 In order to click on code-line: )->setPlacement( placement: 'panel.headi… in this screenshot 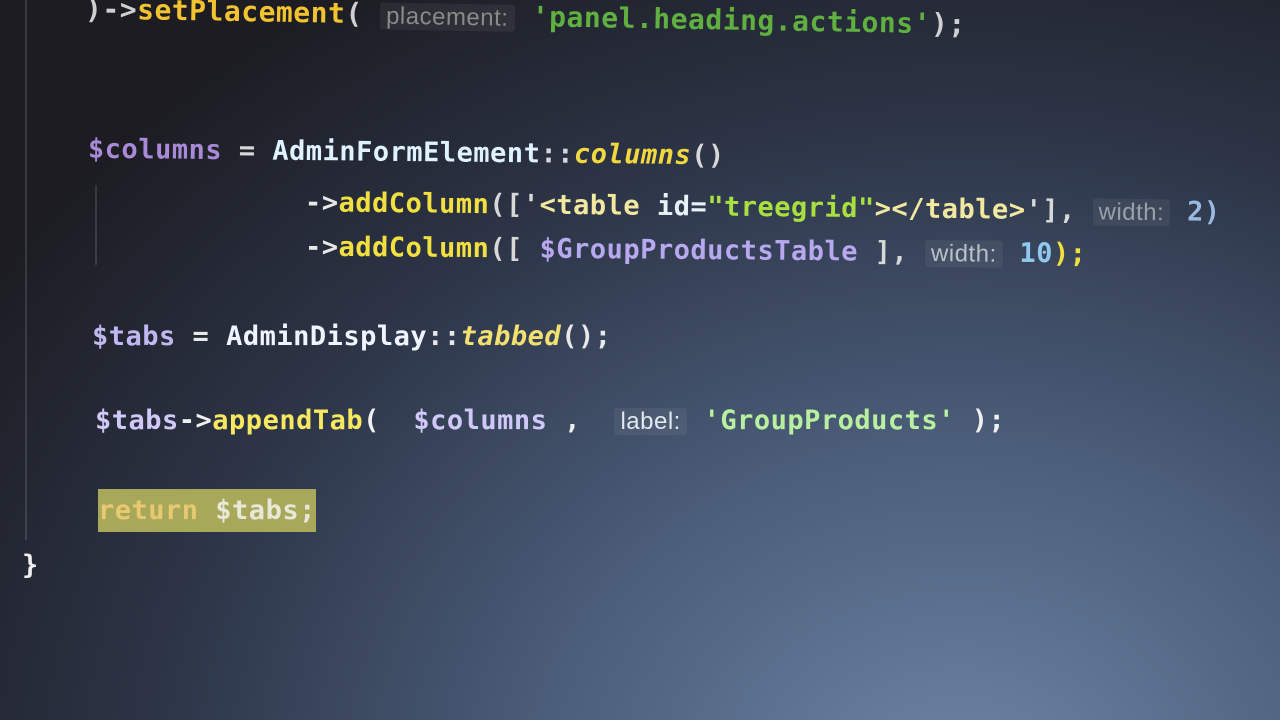, I will do `click(525, 20)`.